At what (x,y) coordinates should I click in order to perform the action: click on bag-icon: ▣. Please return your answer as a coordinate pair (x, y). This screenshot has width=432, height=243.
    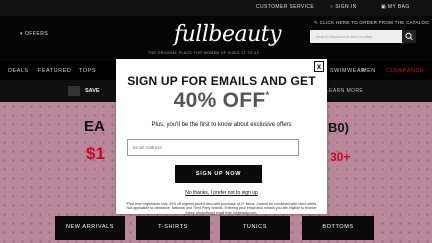
    Looking at the image, I should click on (384, 7).